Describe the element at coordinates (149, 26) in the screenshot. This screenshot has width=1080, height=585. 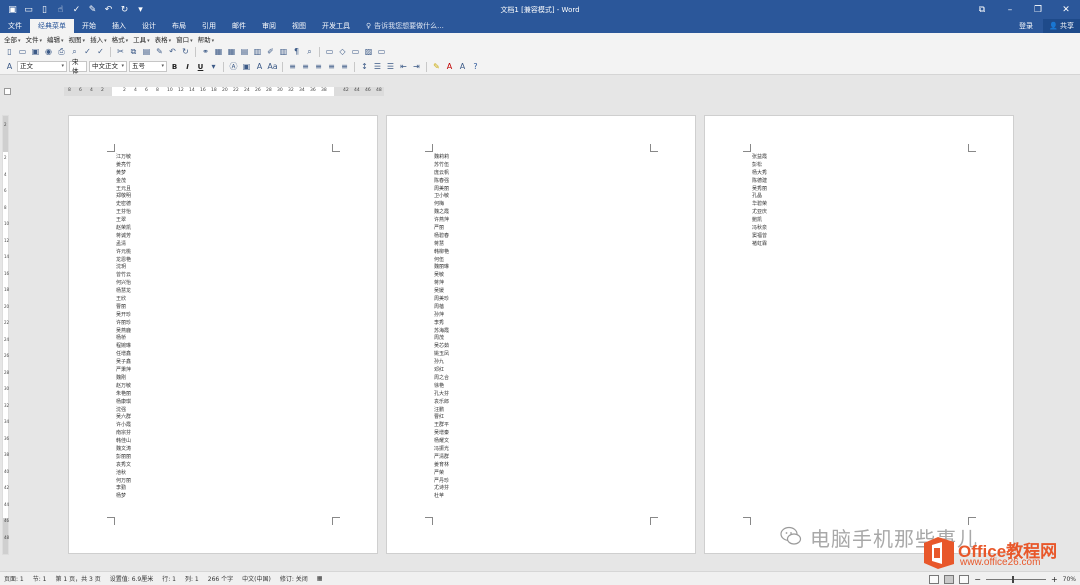
I see `tab-design: 设计` at that location.